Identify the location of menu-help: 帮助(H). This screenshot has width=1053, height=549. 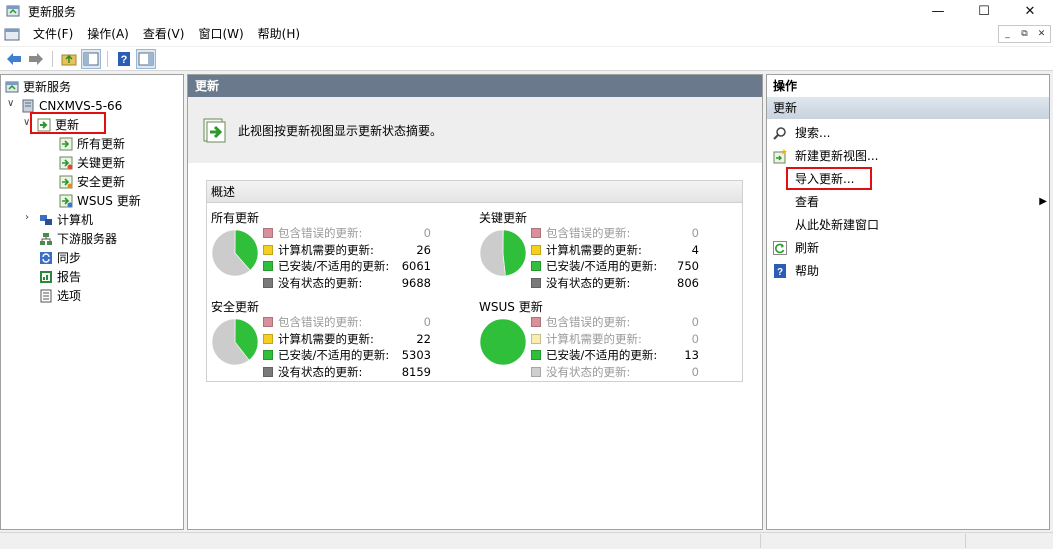
(279, 34).